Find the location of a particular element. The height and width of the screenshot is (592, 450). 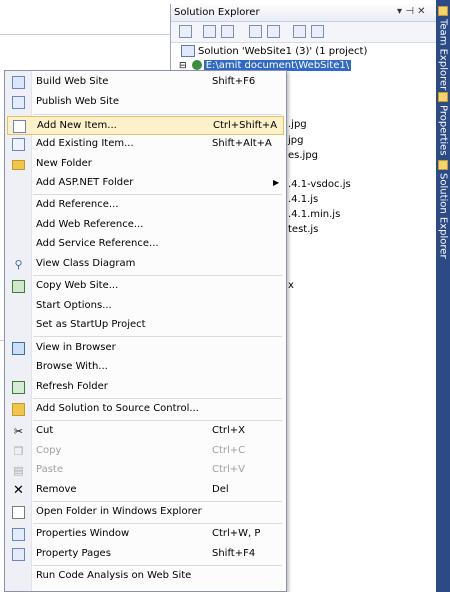

copy-site-icon is located at coordinates (18, 286).